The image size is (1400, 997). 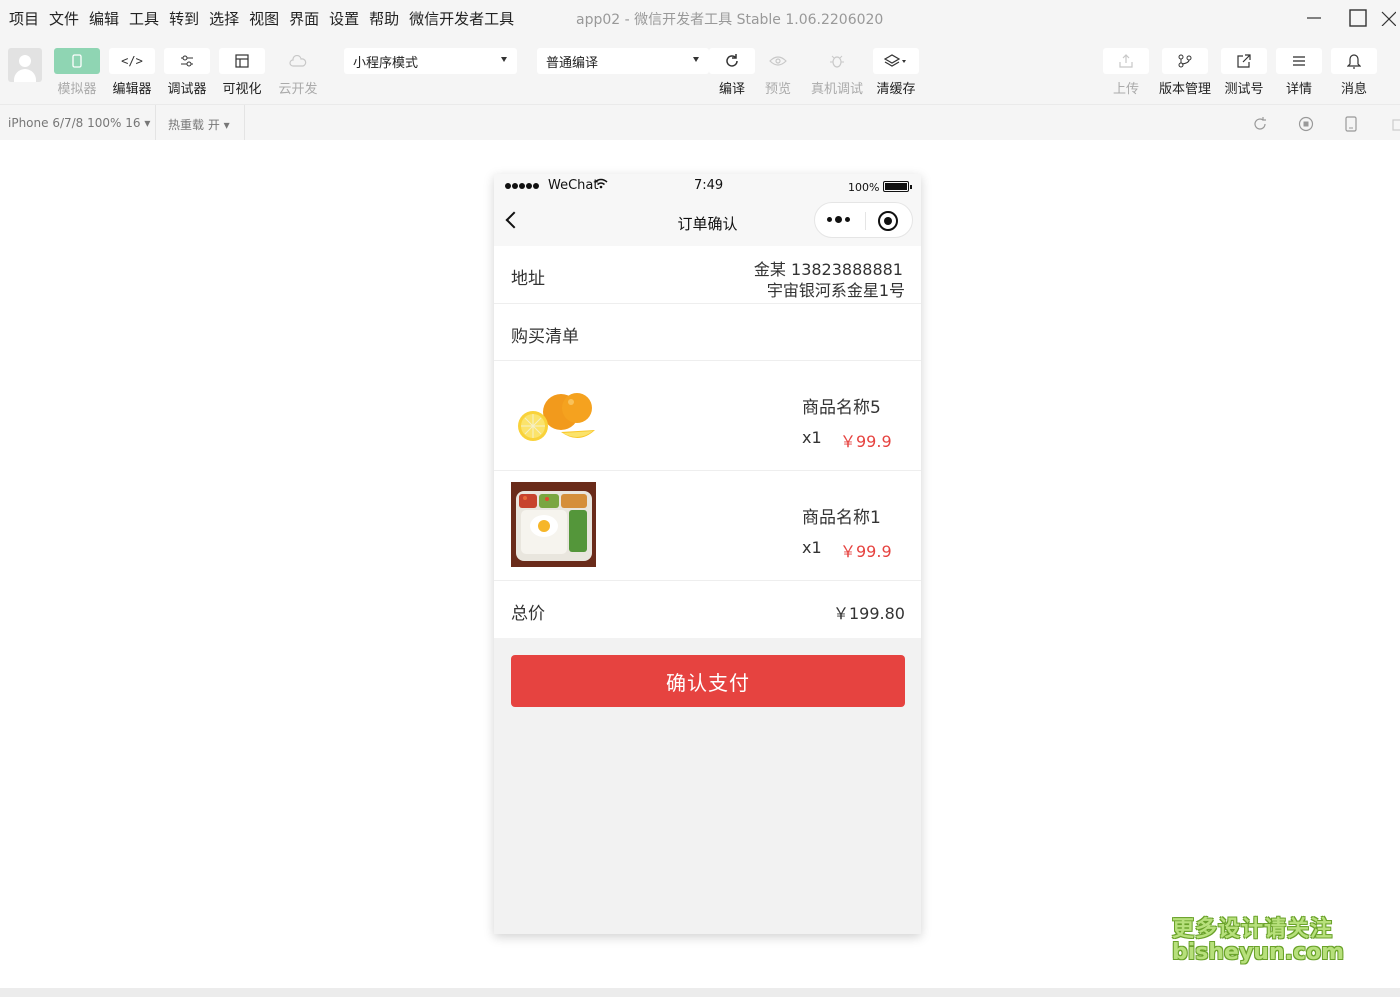 What do you see at coordinates (298, 87) in the screenshot?
I see `cloud-dev-label: 云开发` at bounding box center [298, 87].